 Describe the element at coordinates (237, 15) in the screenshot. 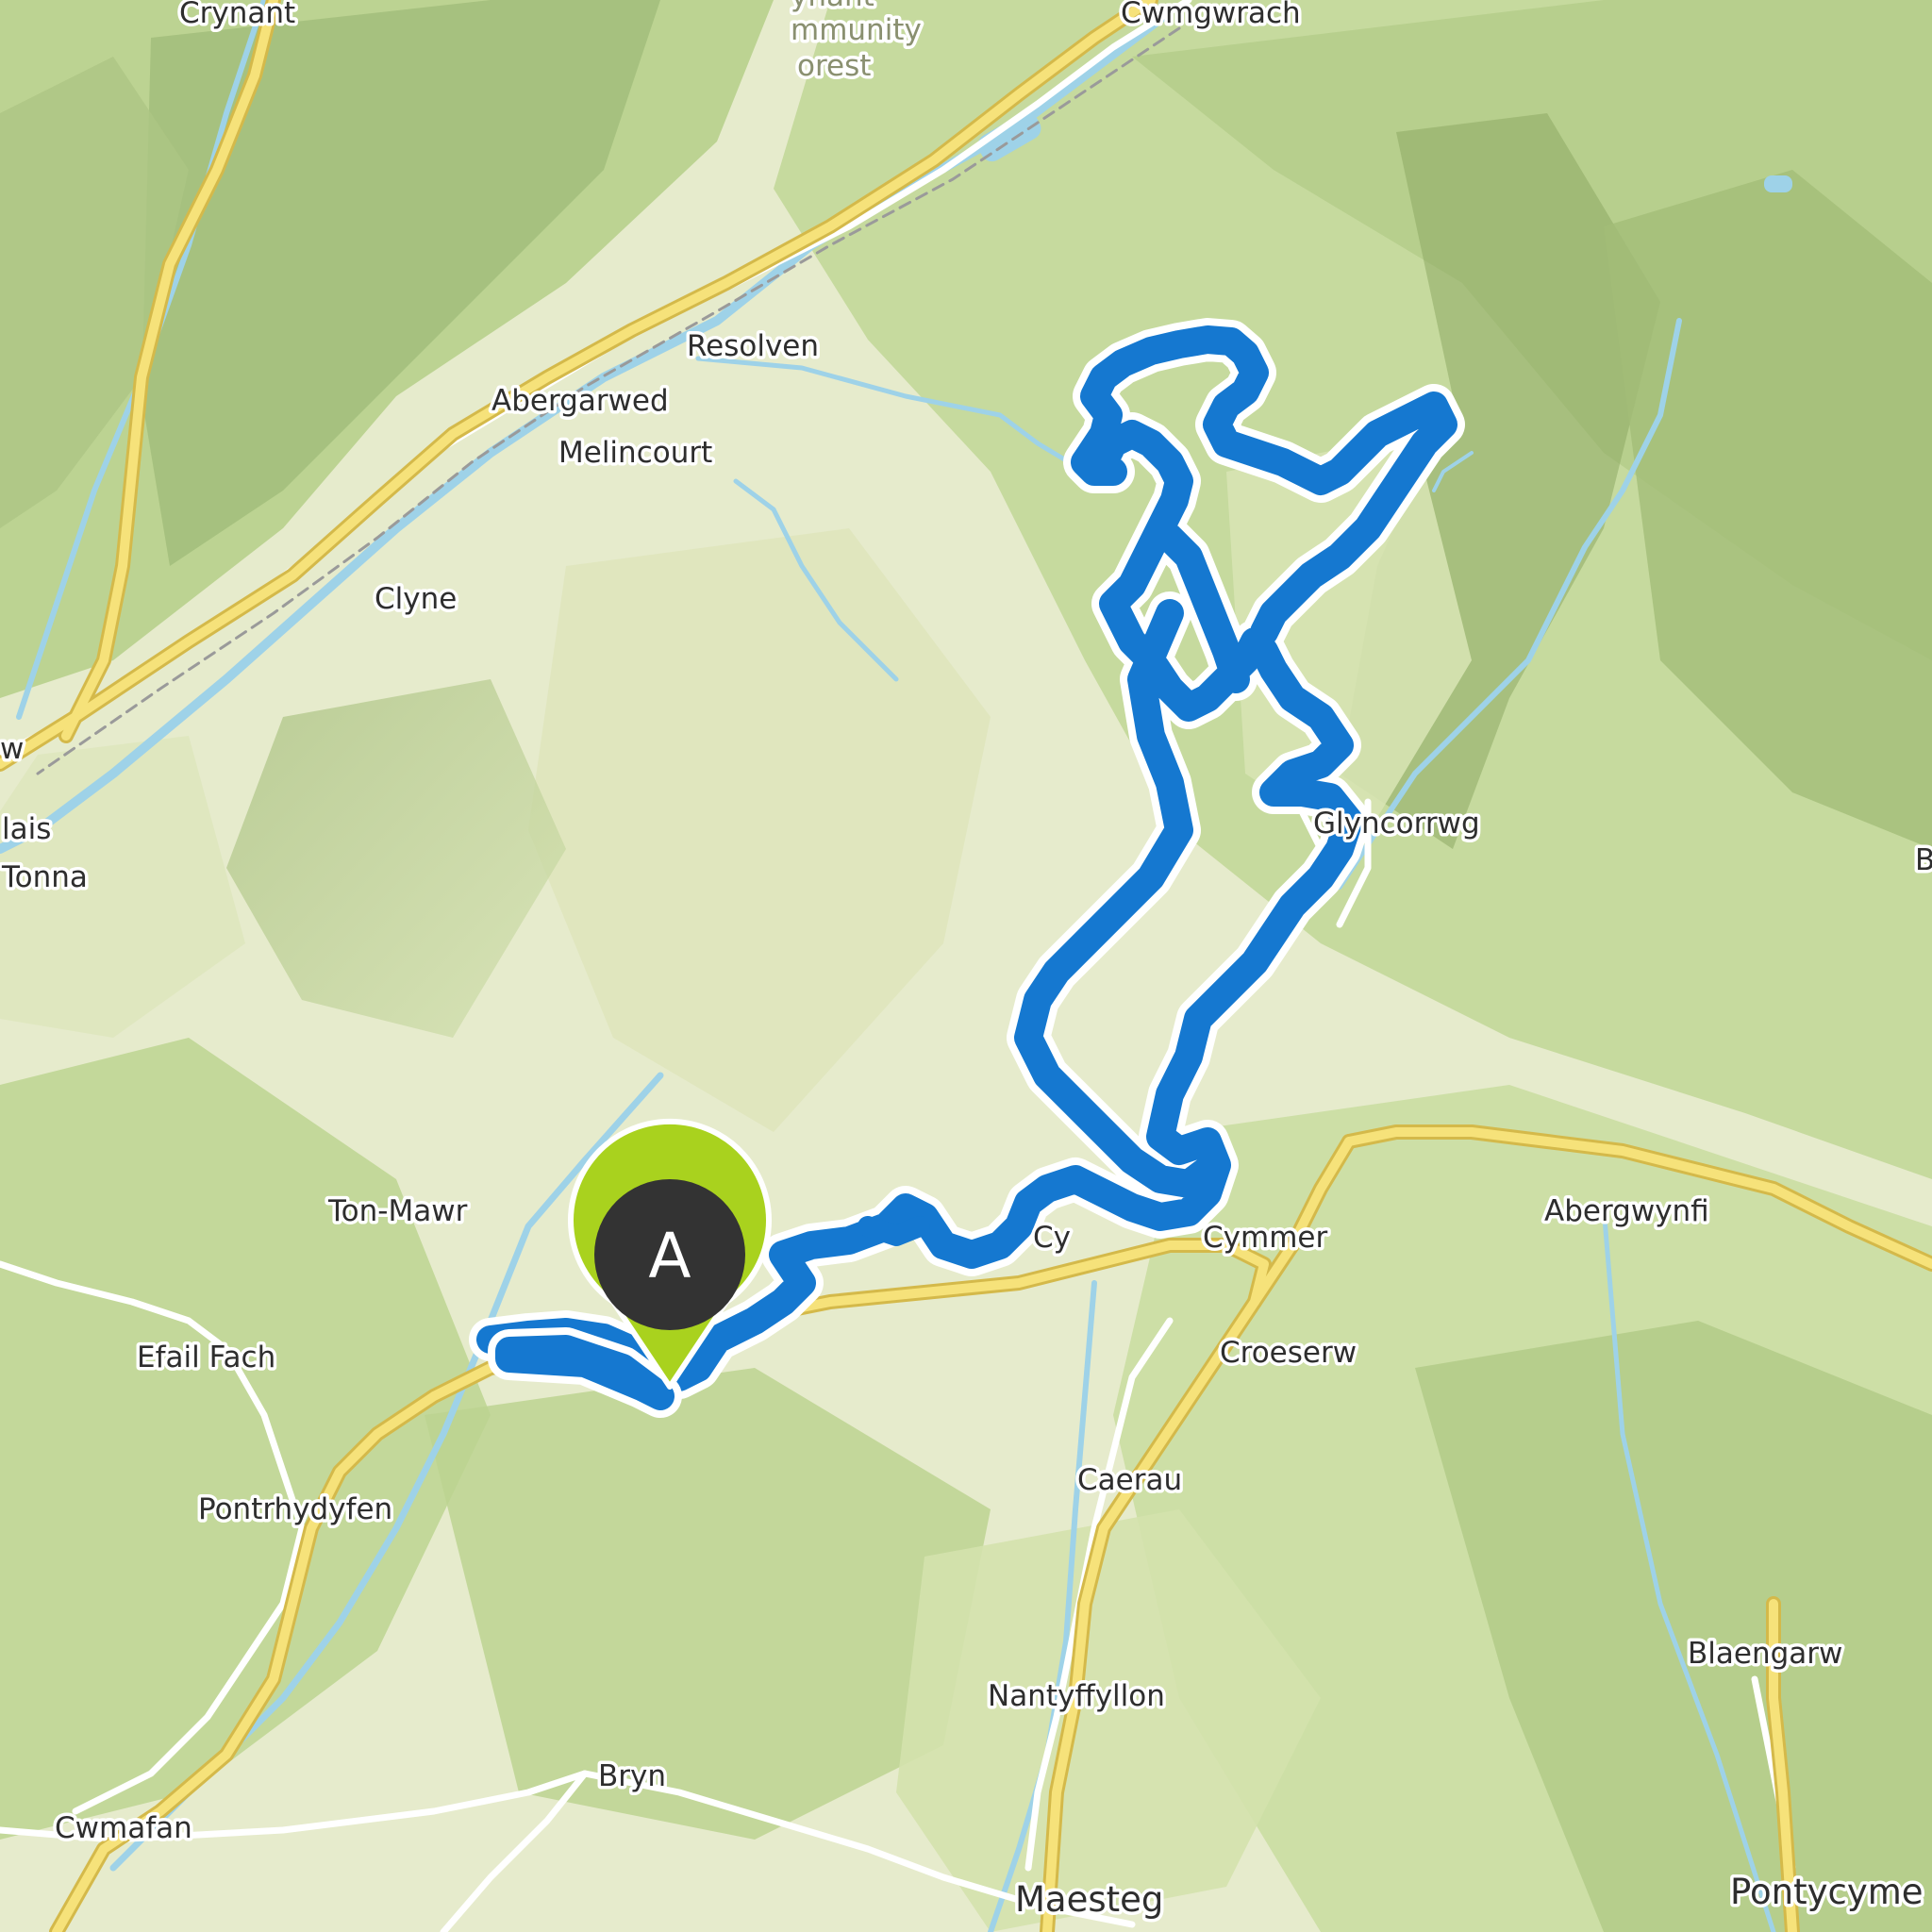

I see `label-crynant: Crynant` at that location.